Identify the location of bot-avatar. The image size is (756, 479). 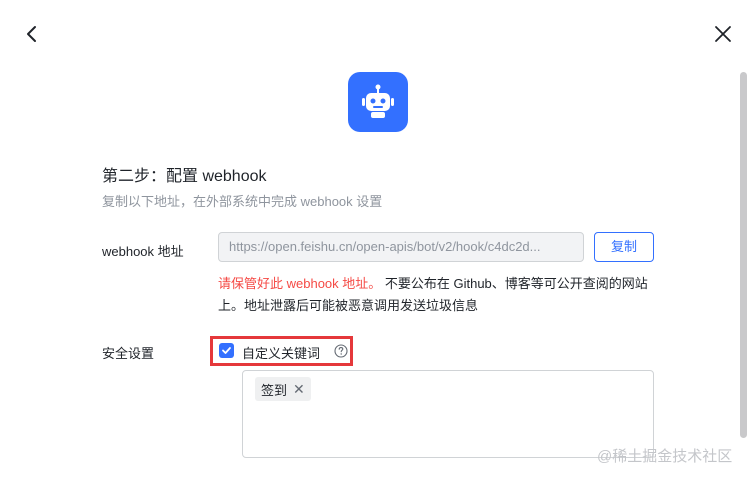
(378, 102).